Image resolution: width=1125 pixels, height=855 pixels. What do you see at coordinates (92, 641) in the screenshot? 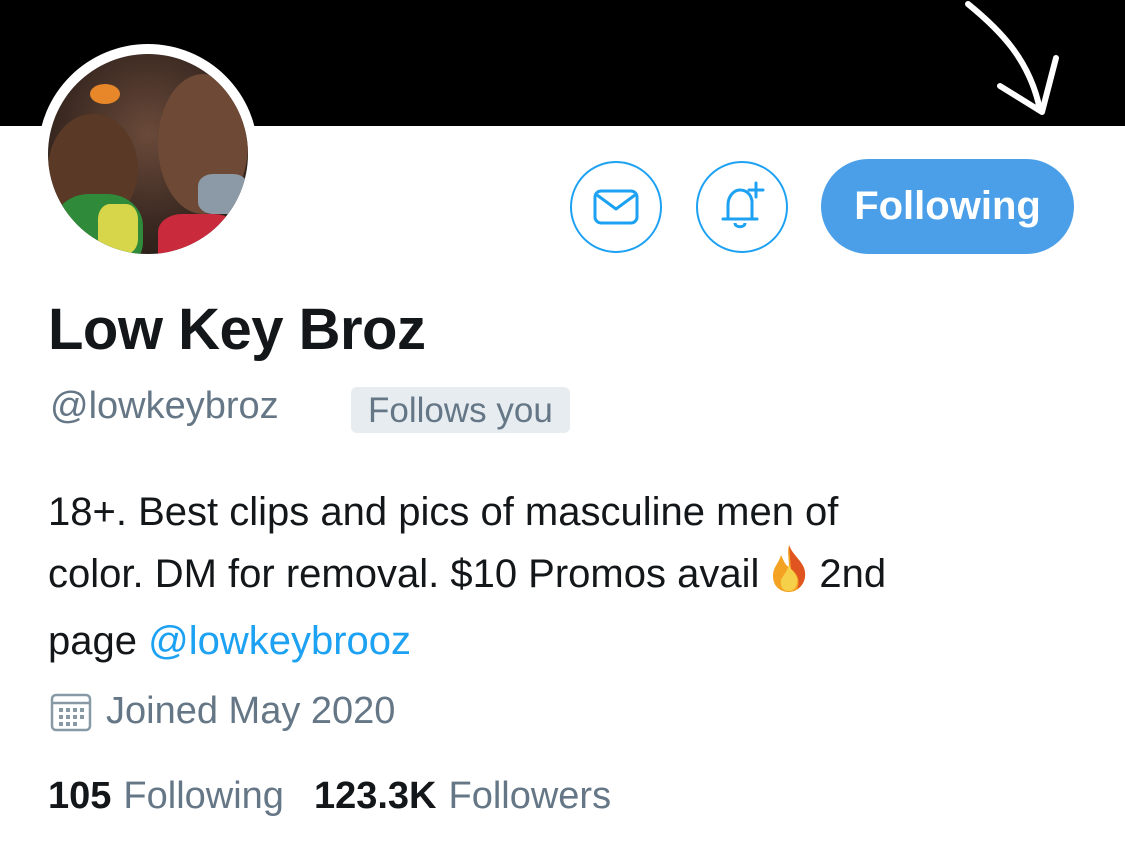
I see `bio-line-3: page` at bounding box center [92, 641].